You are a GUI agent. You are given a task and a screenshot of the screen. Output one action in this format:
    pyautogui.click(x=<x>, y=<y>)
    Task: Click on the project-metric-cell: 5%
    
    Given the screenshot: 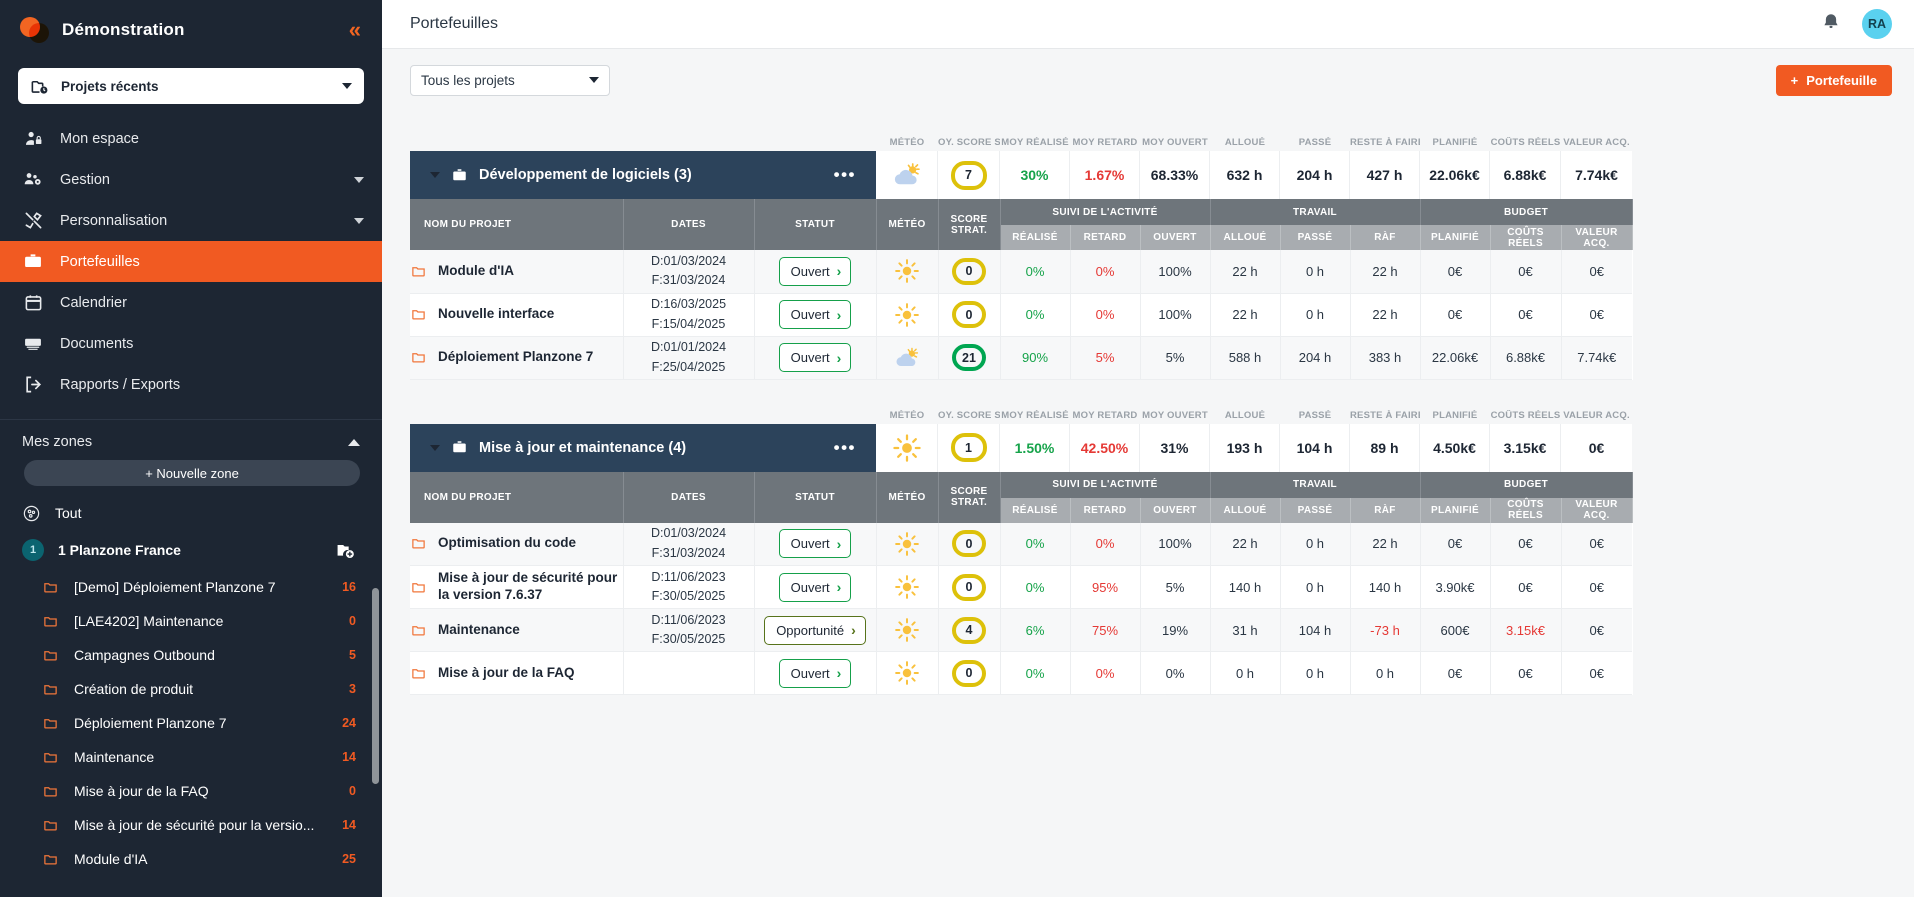 What is the action you would take?
    pyautogui.click(x=1175, y=358)
    